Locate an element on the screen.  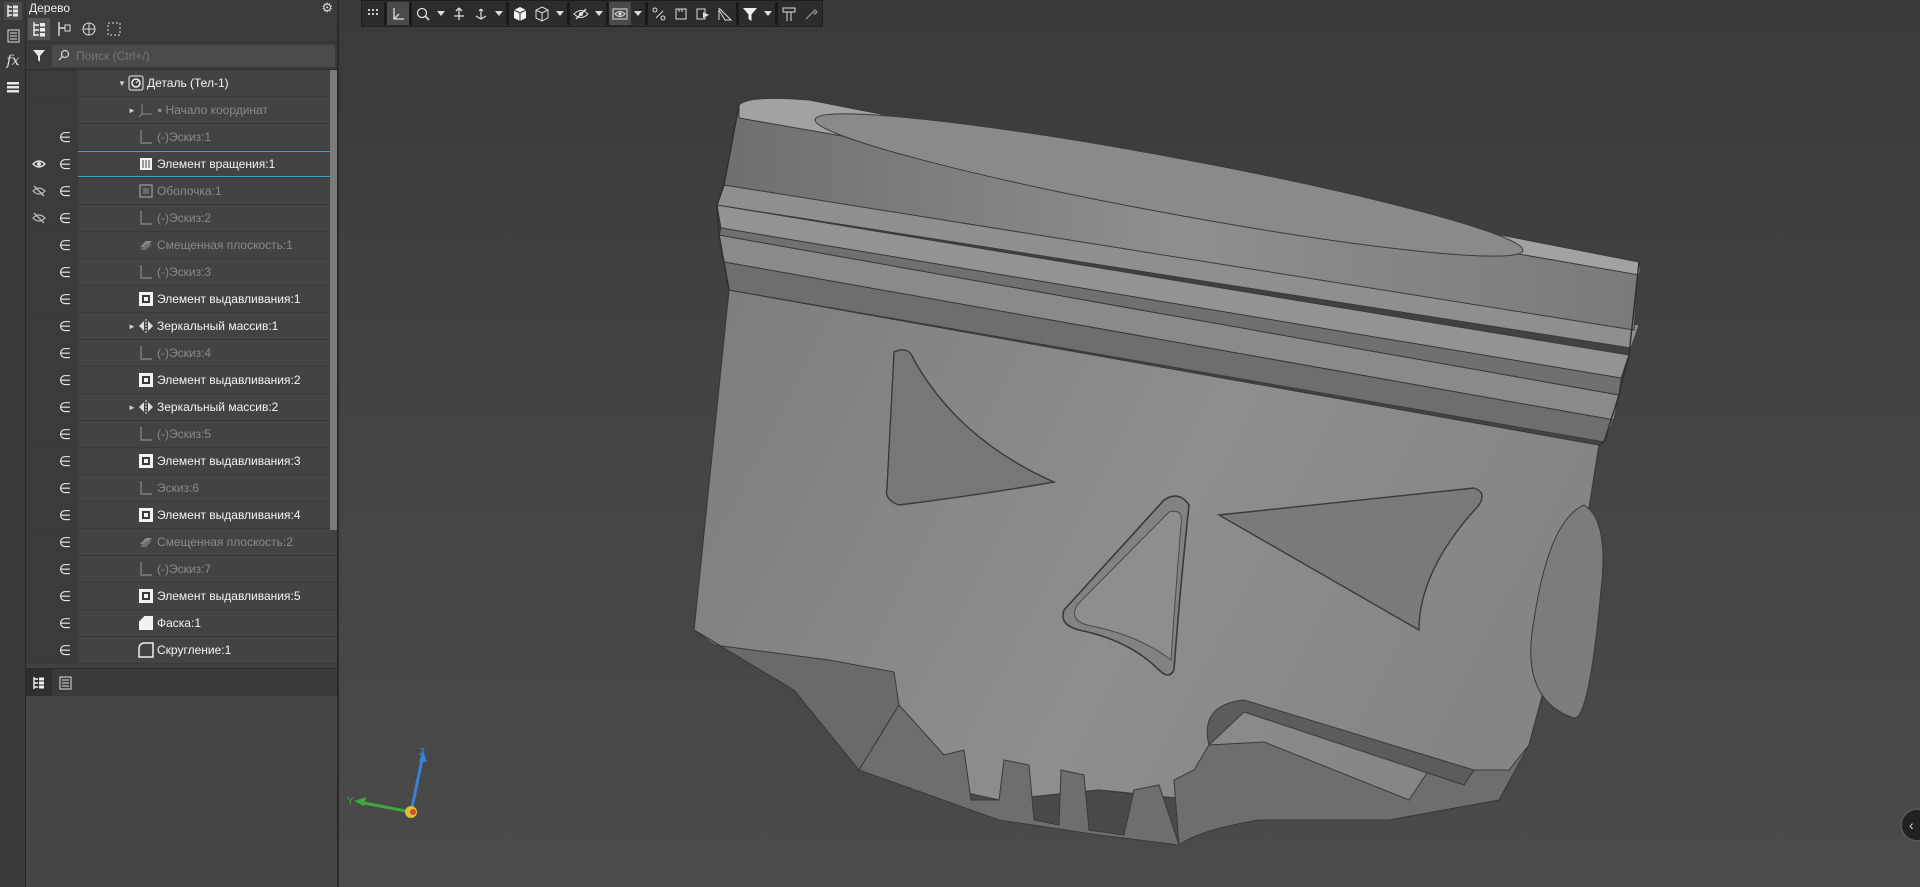
tree-row: ∈ Элемент выдавливания:3 is located at coordinates (181, 461).